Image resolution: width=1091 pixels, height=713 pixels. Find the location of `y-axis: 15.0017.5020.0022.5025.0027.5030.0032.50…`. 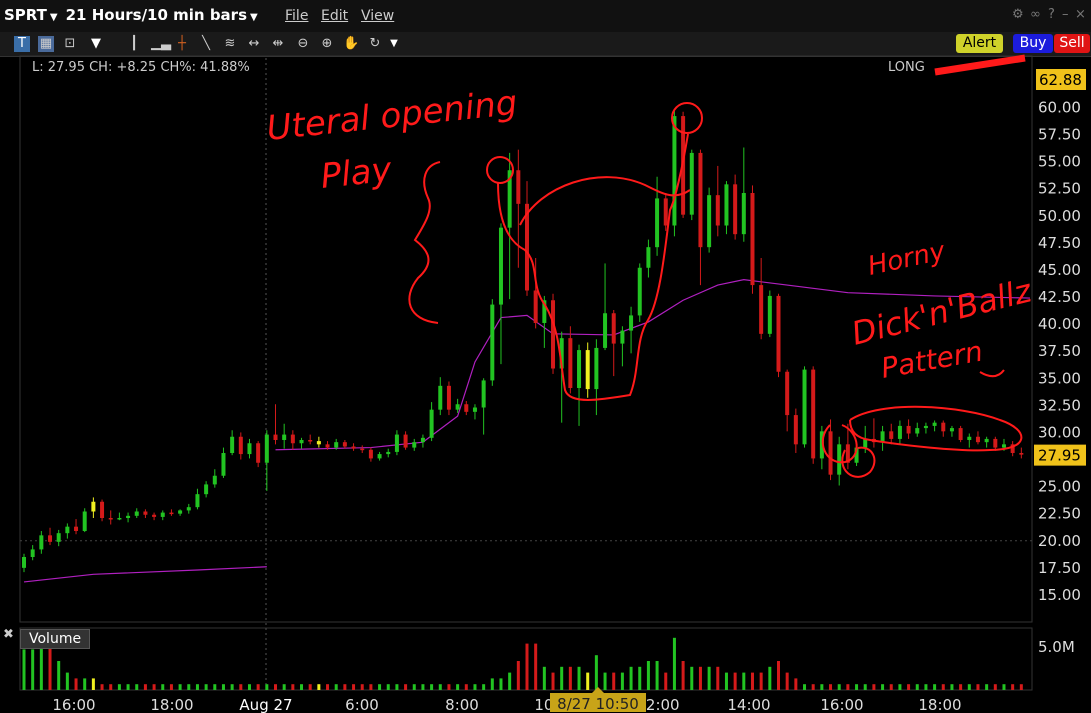

y-axis: 15.0017.5020.0022.5025.0027.5030.0032.50… is located at coordinates (1060, 362).